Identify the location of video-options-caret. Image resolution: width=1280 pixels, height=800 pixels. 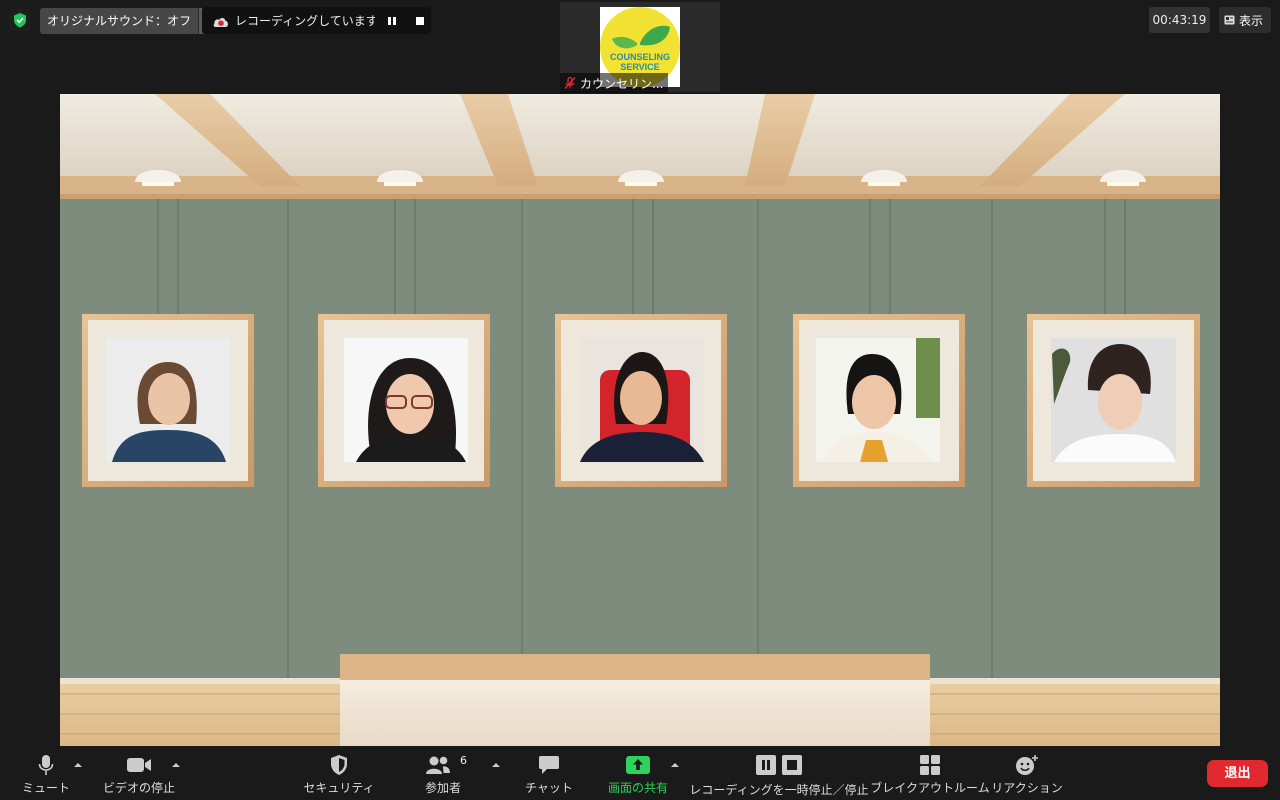
(176, 764).